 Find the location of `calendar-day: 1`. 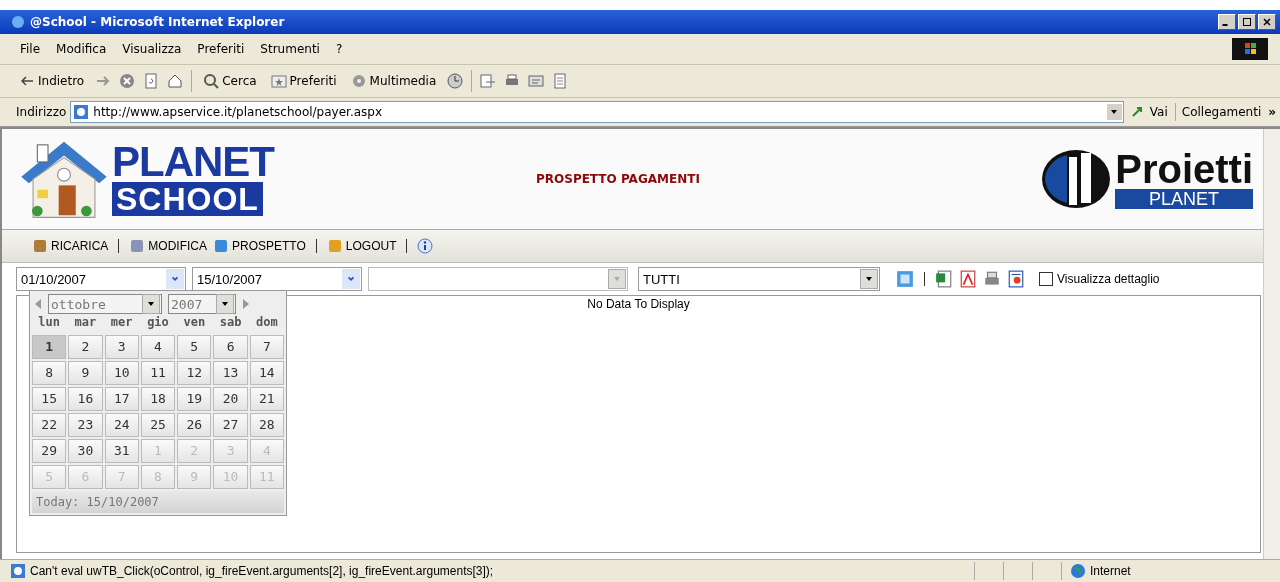

calendar-day: 1 is located at coordinates (49, 347).